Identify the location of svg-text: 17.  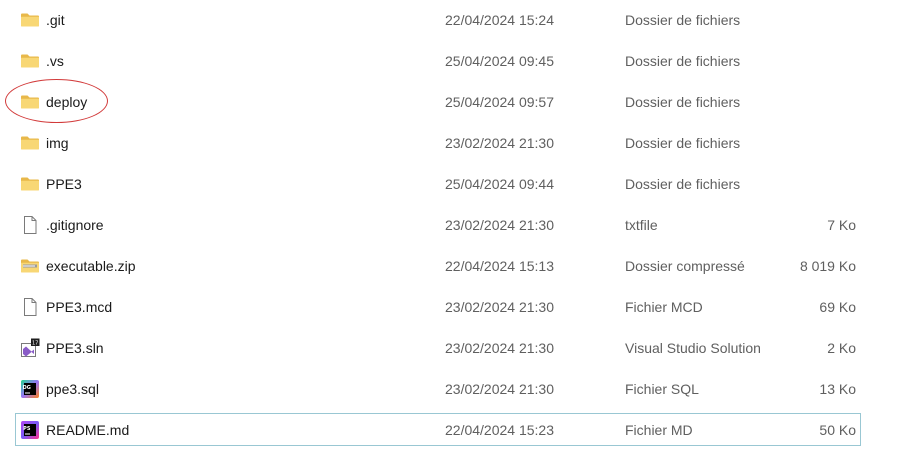
(35, 343).